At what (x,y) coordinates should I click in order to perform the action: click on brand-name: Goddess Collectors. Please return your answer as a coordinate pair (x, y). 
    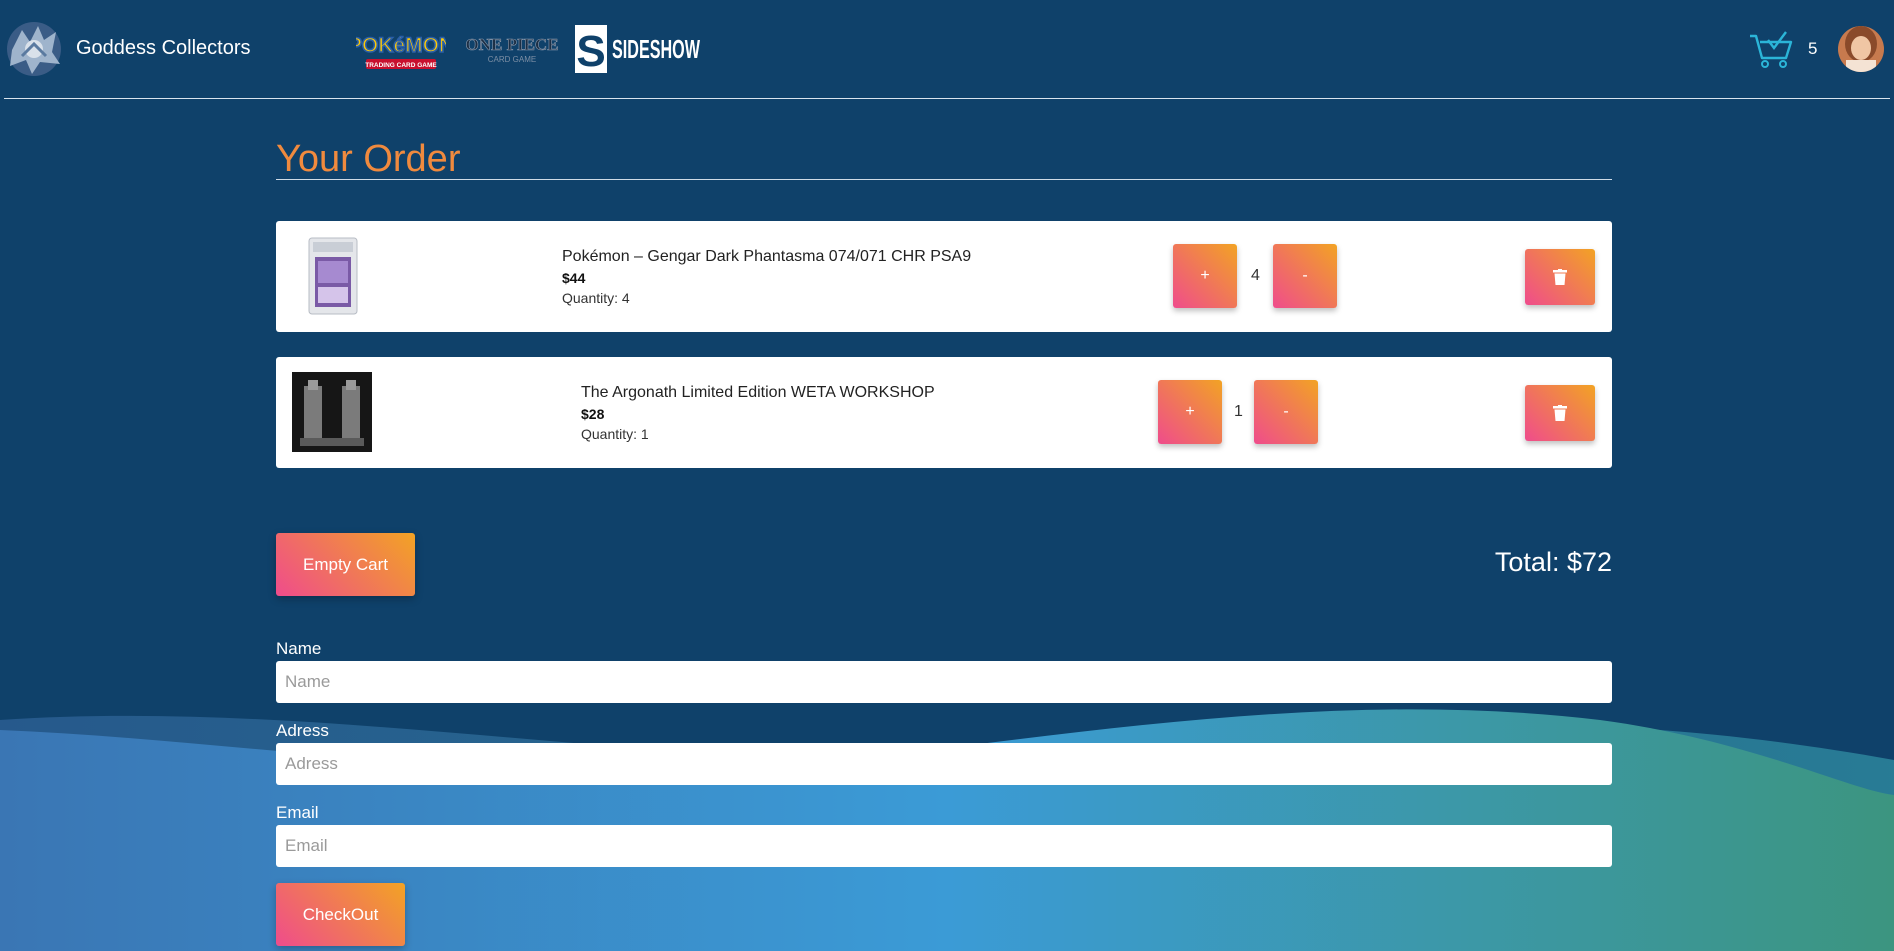
    Looking at the image, I should click on (163, 48).